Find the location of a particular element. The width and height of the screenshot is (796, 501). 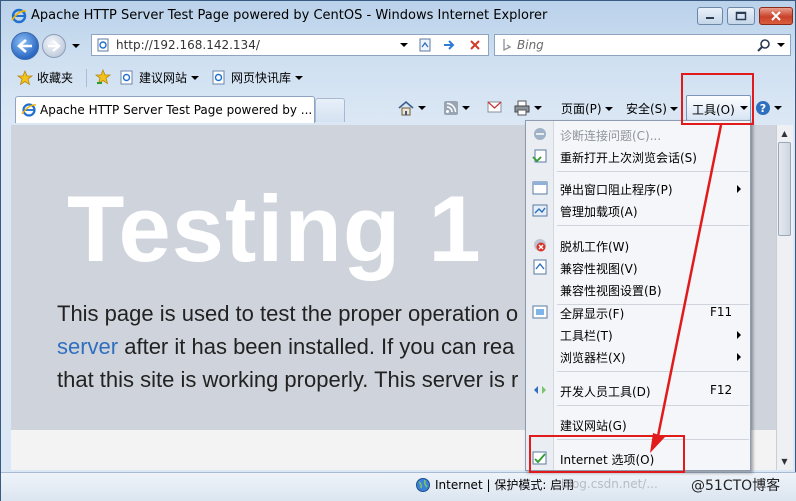

minimize-icon is located at coordinates (710, 18).